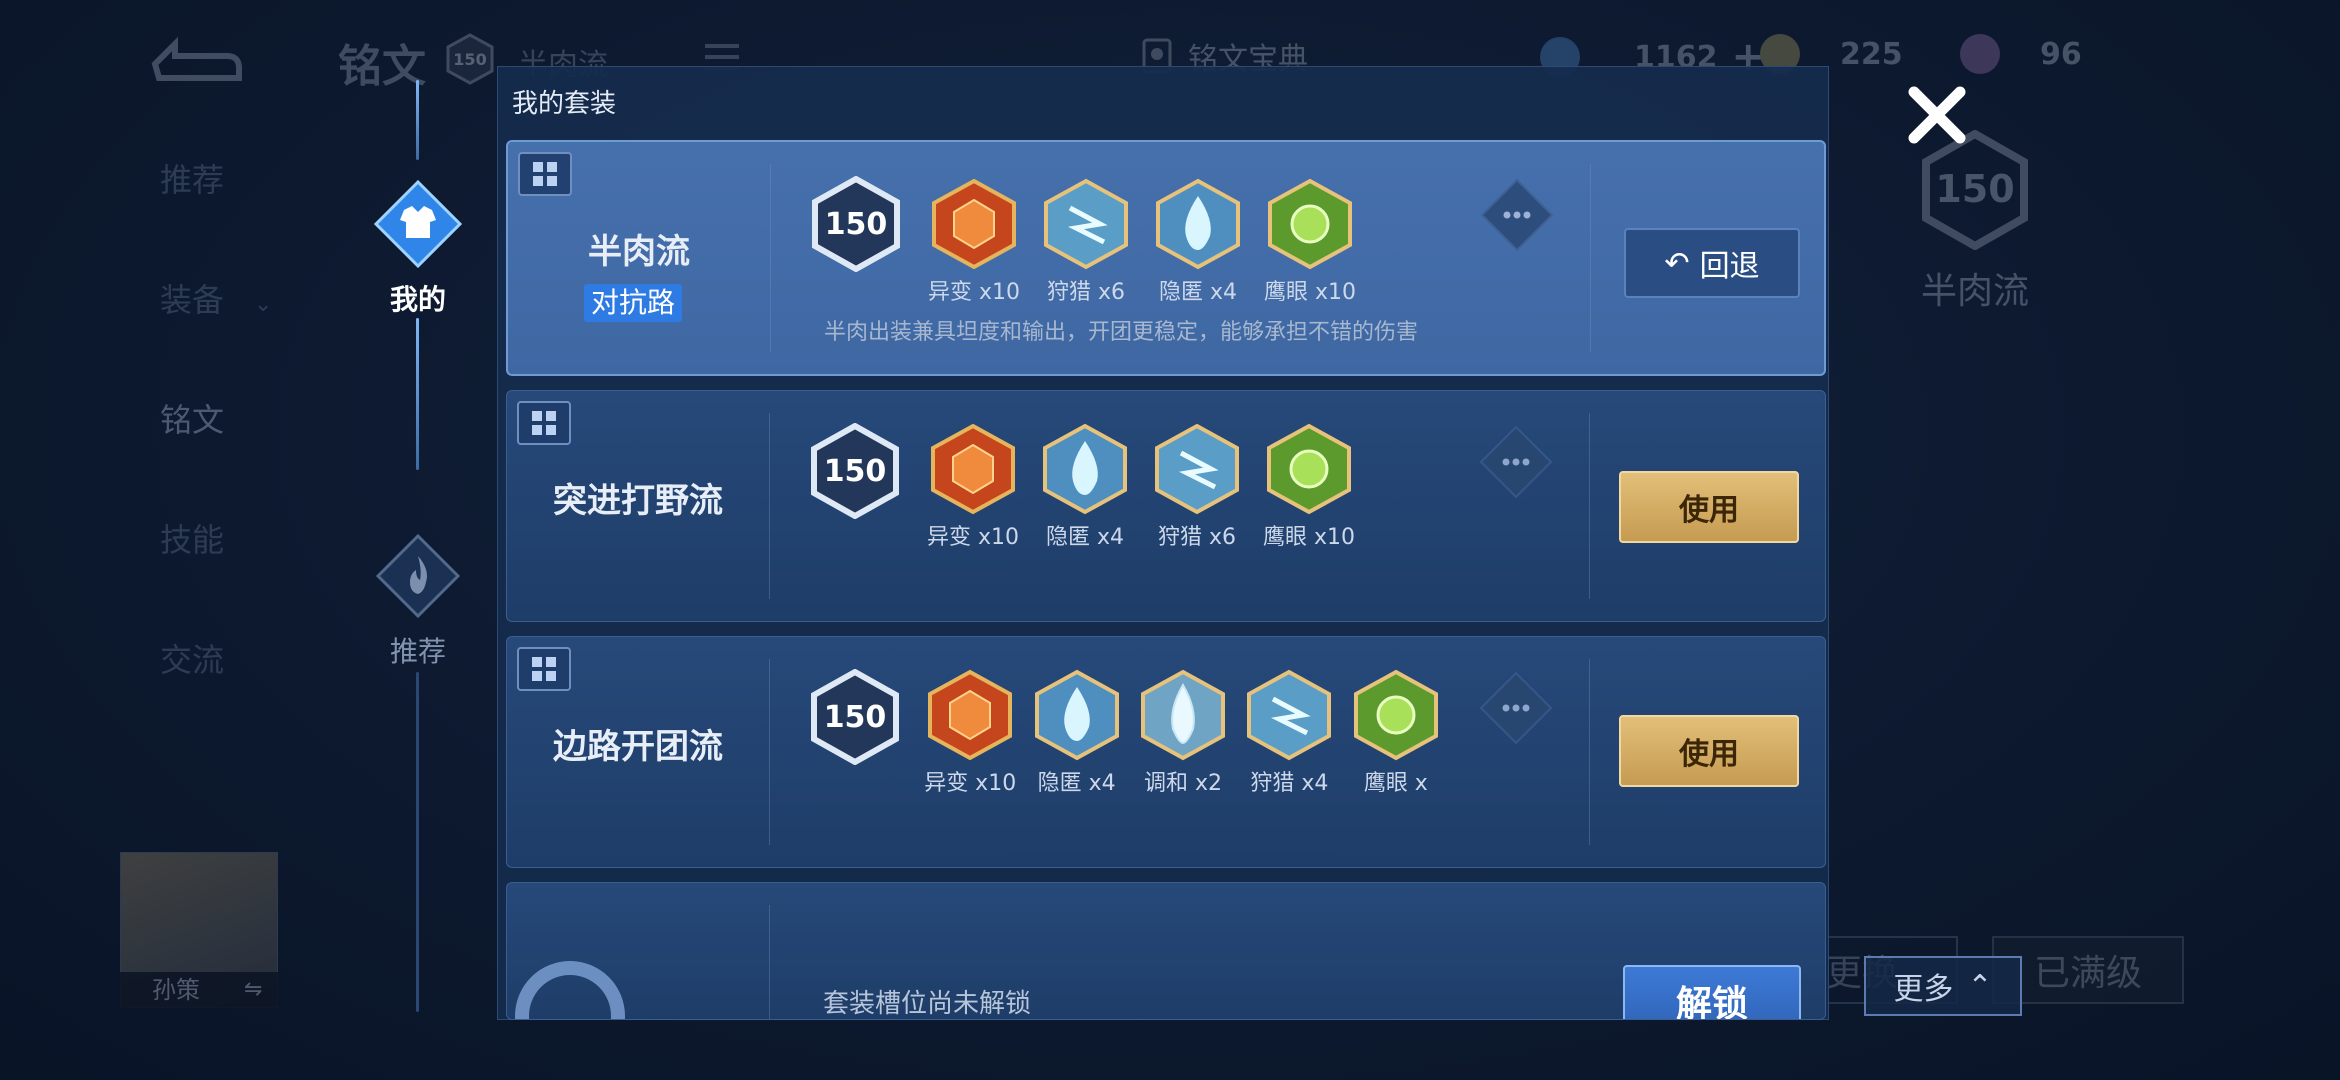 This screenshot has width=2340, height=1080. Describe the element at coordinates (927, 1004) in the screenshot. I see `locked-slot-text: 套装槽位尚未解锁` at that location.